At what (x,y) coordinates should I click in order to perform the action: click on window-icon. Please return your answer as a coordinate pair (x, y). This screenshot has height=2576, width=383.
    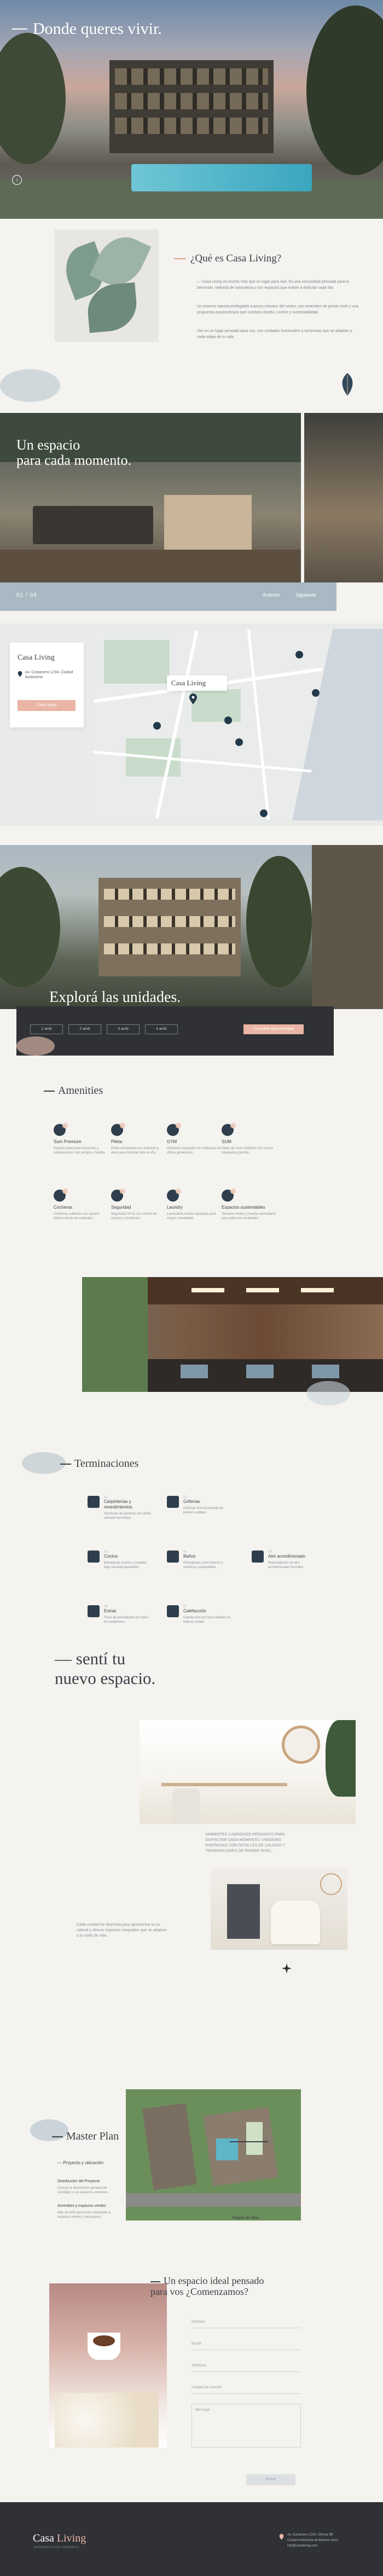
    Looking at the image, I should click on (94, 1502).